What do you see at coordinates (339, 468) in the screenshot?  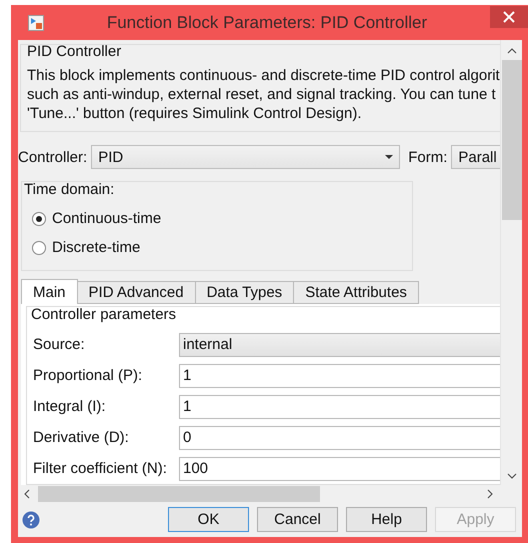 I see `parameter-field: 100` at bounding box center [339, 468].